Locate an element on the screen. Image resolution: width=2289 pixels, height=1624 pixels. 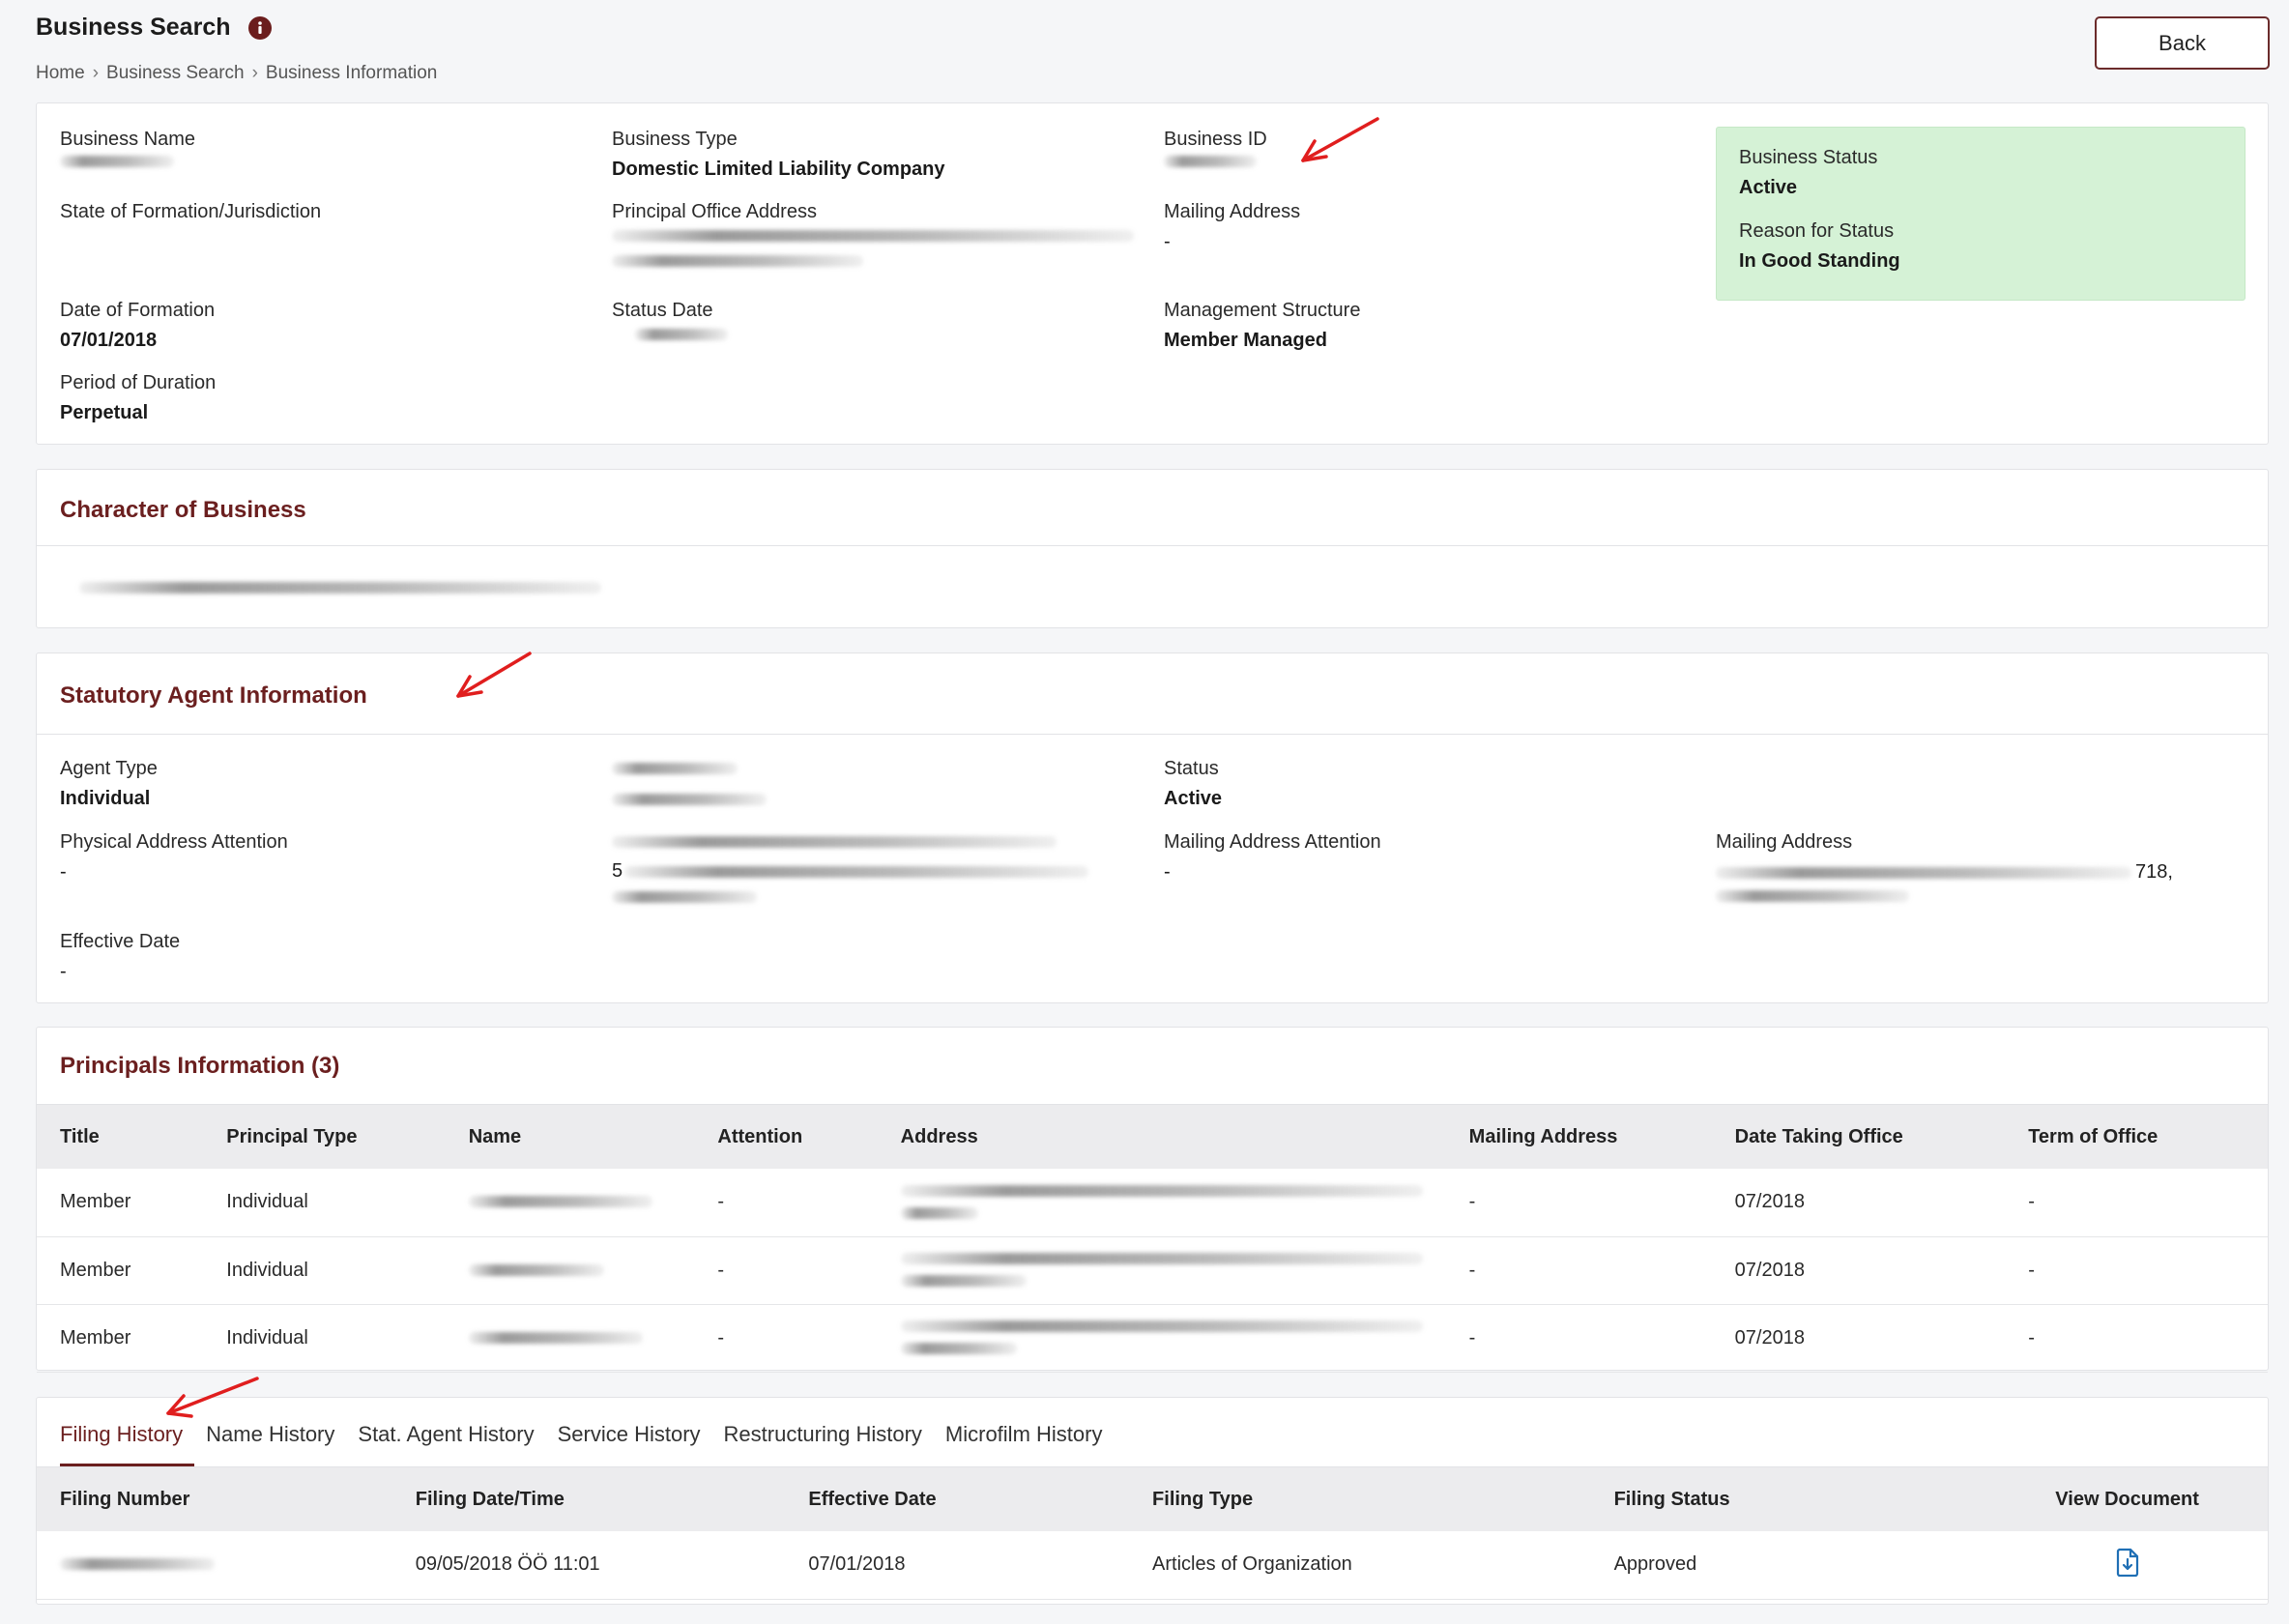
period-duration-field: Period of Duration Perpetual is located at coordinates (138, 398).